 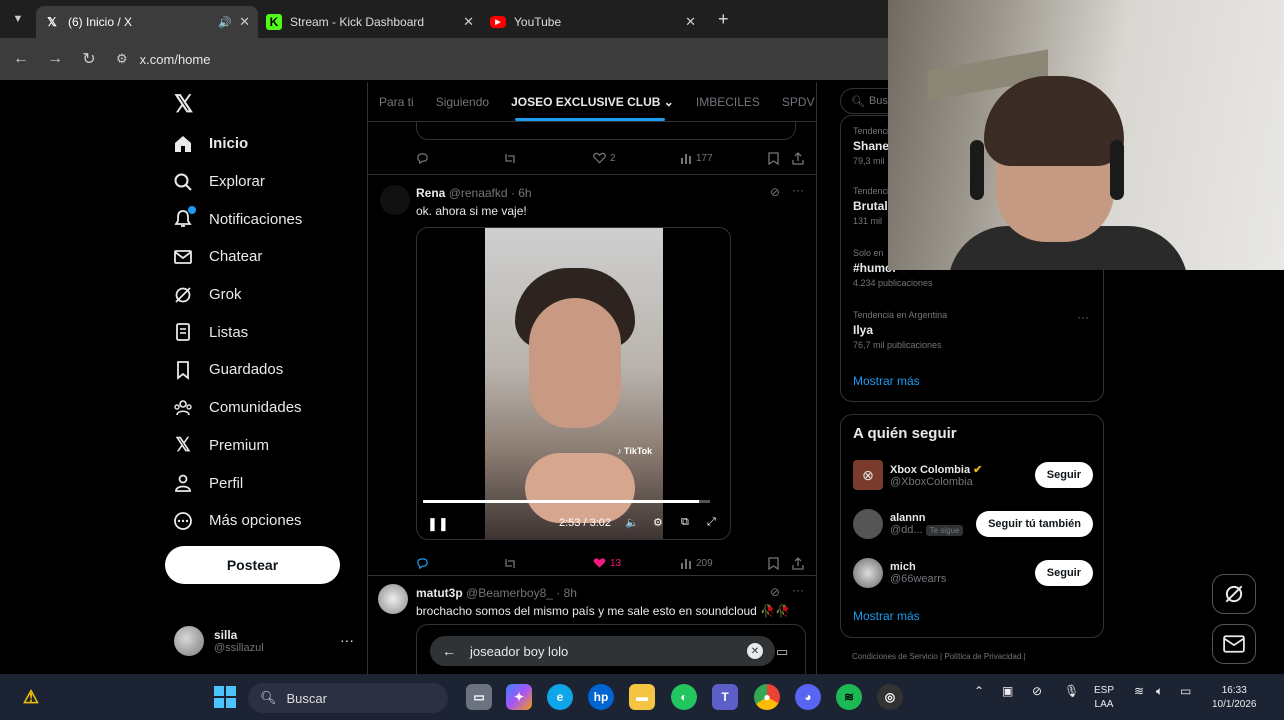 I want to click on back-arrow-icon: ←, so click(x=449, y=651).